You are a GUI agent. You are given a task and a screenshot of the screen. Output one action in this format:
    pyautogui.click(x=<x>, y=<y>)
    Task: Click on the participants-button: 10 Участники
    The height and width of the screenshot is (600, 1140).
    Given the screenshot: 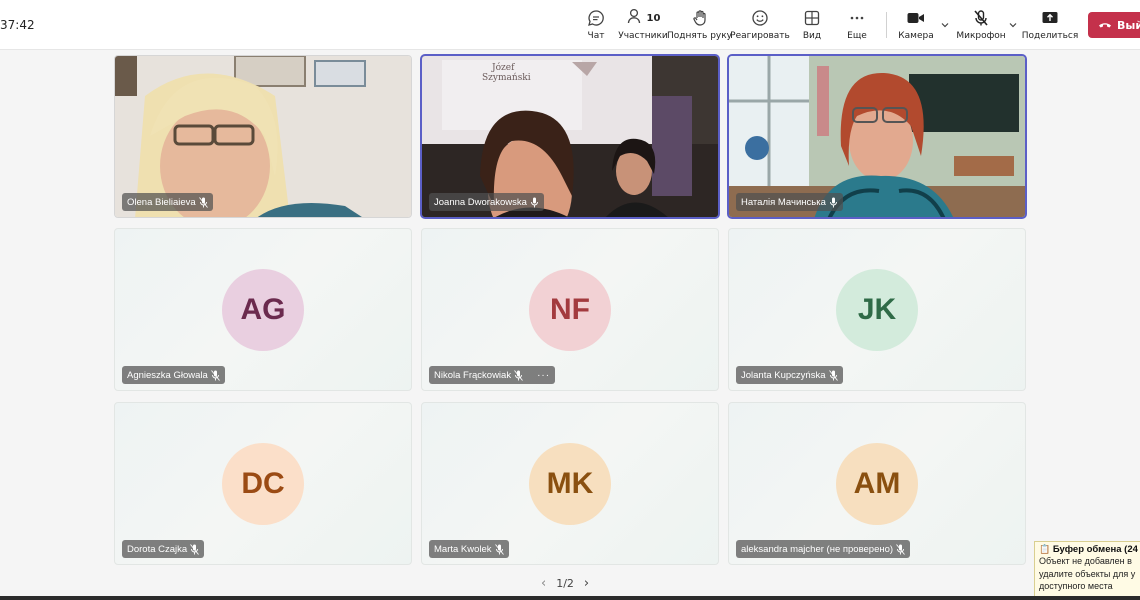 What is the action you would take?
    pyautogui.click(x=643, y=26)
    